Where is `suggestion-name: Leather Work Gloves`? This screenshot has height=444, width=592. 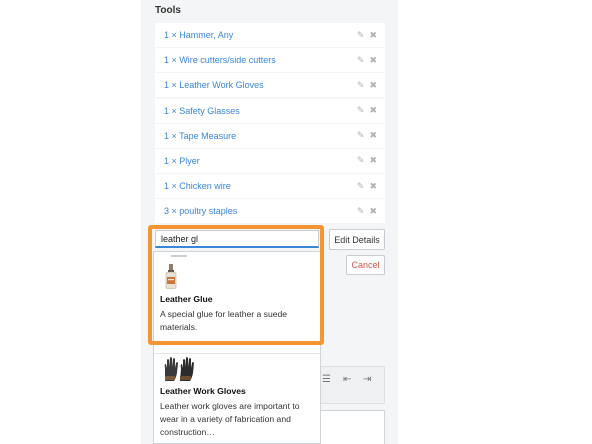
suggestion-name: Leather Work Gloves is located at coordinates (203, 391).